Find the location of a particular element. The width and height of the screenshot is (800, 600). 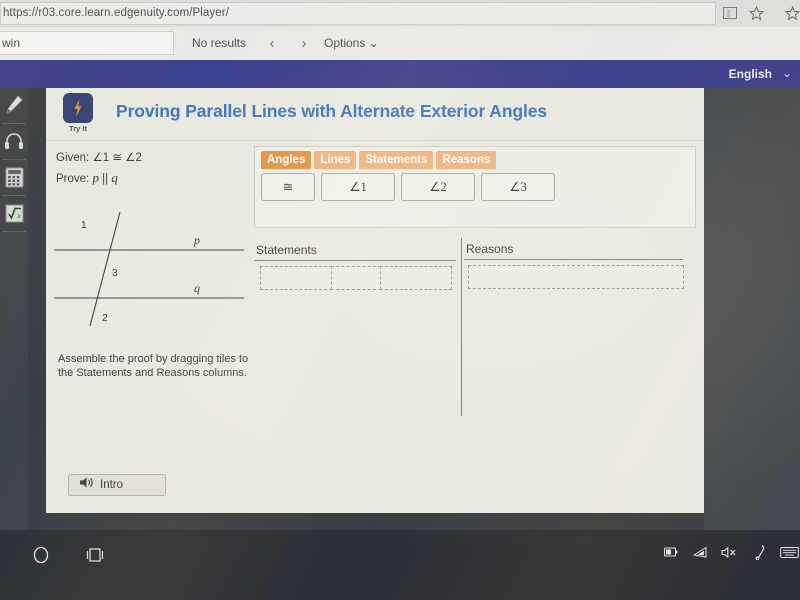

svg-text: q is located at coordinates (197, 288).